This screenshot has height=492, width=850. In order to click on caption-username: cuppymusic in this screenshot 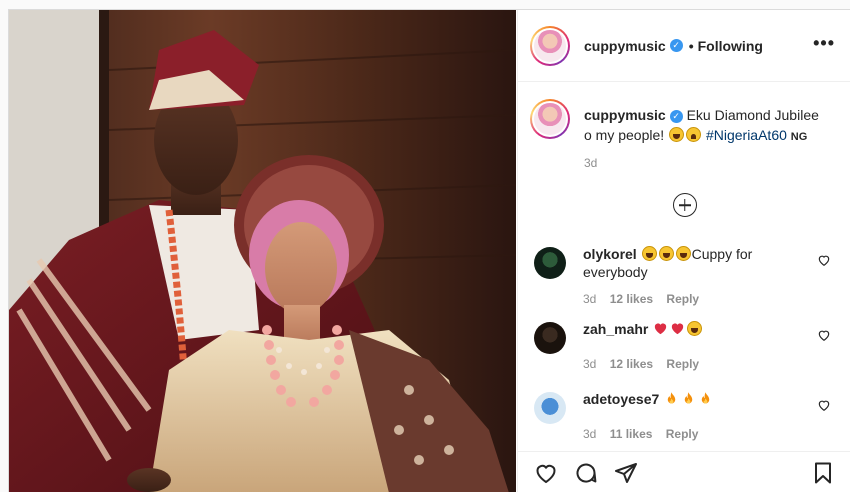, I will do `click(625, 115)`.